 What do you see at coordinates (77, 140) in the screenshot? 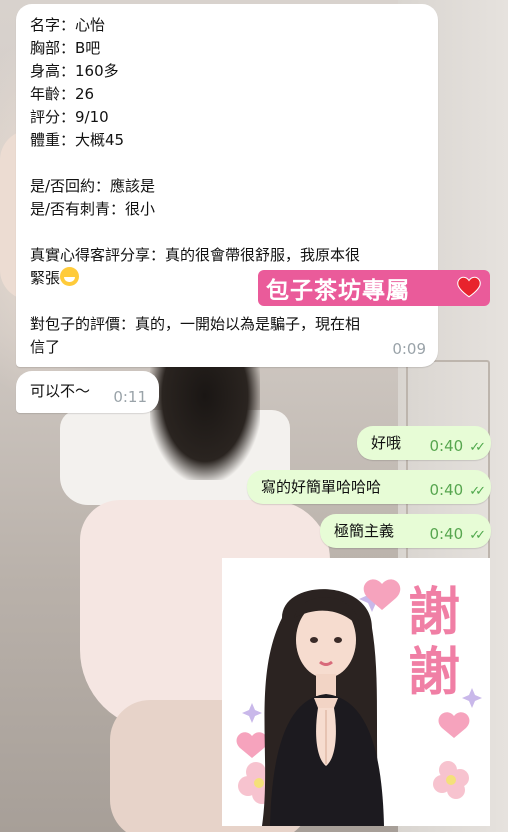
I see `message-line: 體重：大概45` at bounding box center [77, 140].